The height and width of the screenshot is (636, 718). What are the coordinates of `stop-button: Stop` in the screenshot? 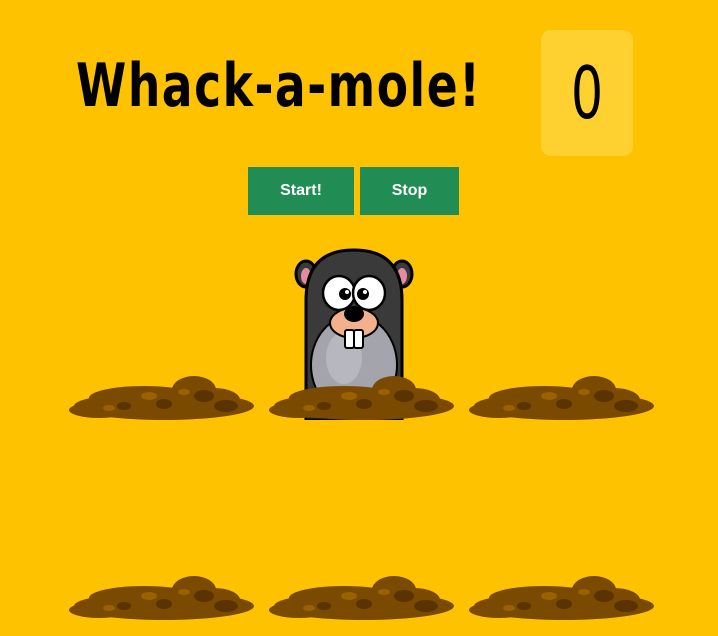 It's located at (409, 191).